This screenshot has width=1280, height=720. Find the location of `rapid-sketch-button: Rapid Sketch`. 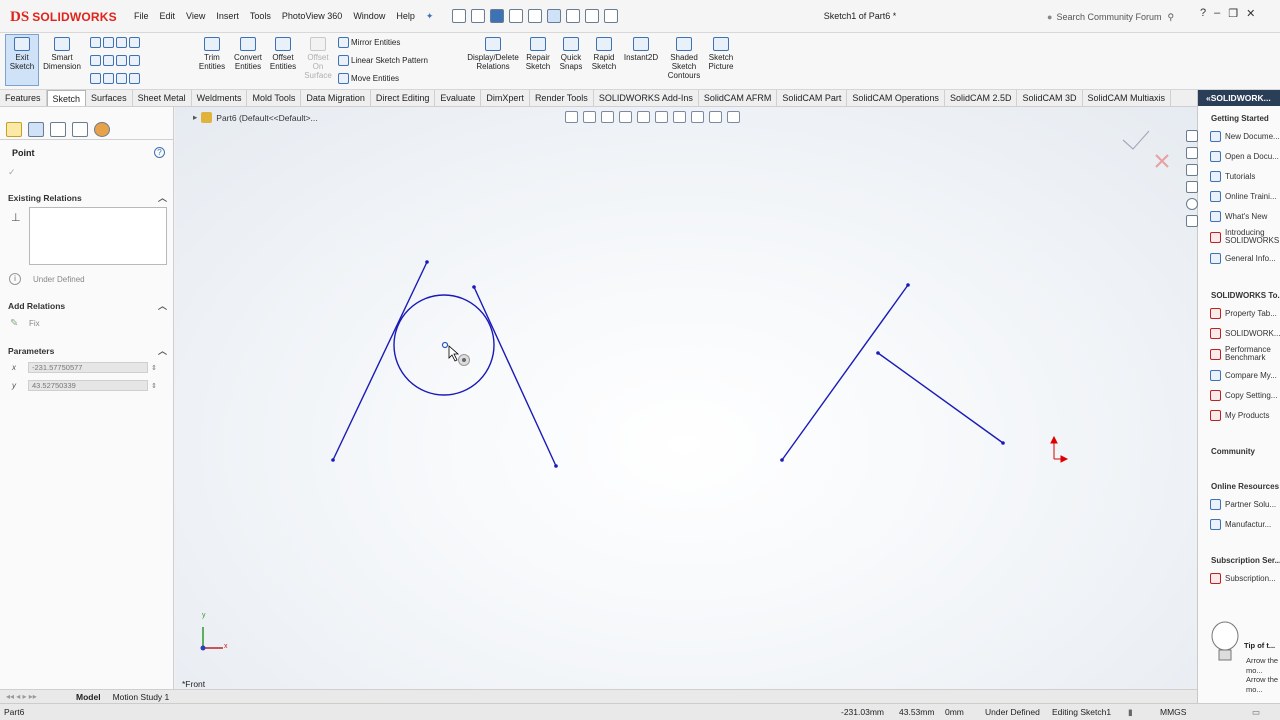

rapid-sketch-button: Rapid Sketch is located at coordinates (604, 53).